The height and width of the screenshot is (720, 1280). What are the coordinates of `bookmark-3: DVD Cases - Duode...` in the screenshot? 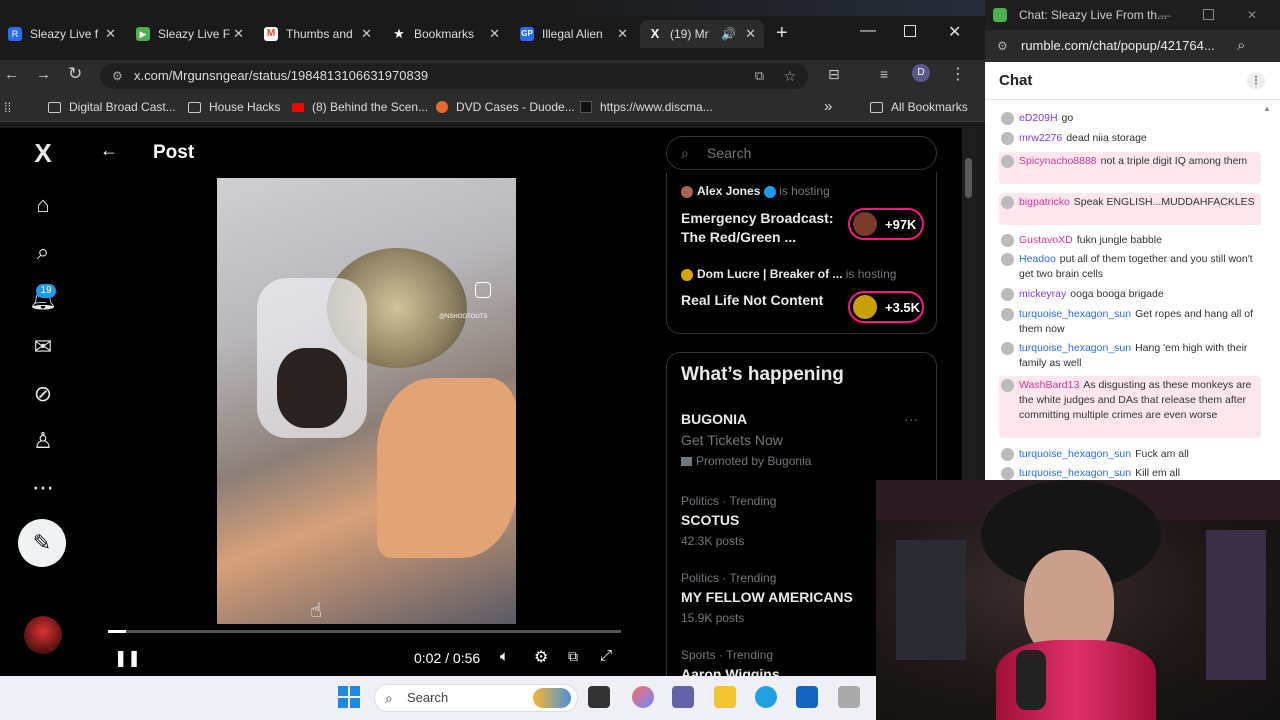 It's located at (505, 107).